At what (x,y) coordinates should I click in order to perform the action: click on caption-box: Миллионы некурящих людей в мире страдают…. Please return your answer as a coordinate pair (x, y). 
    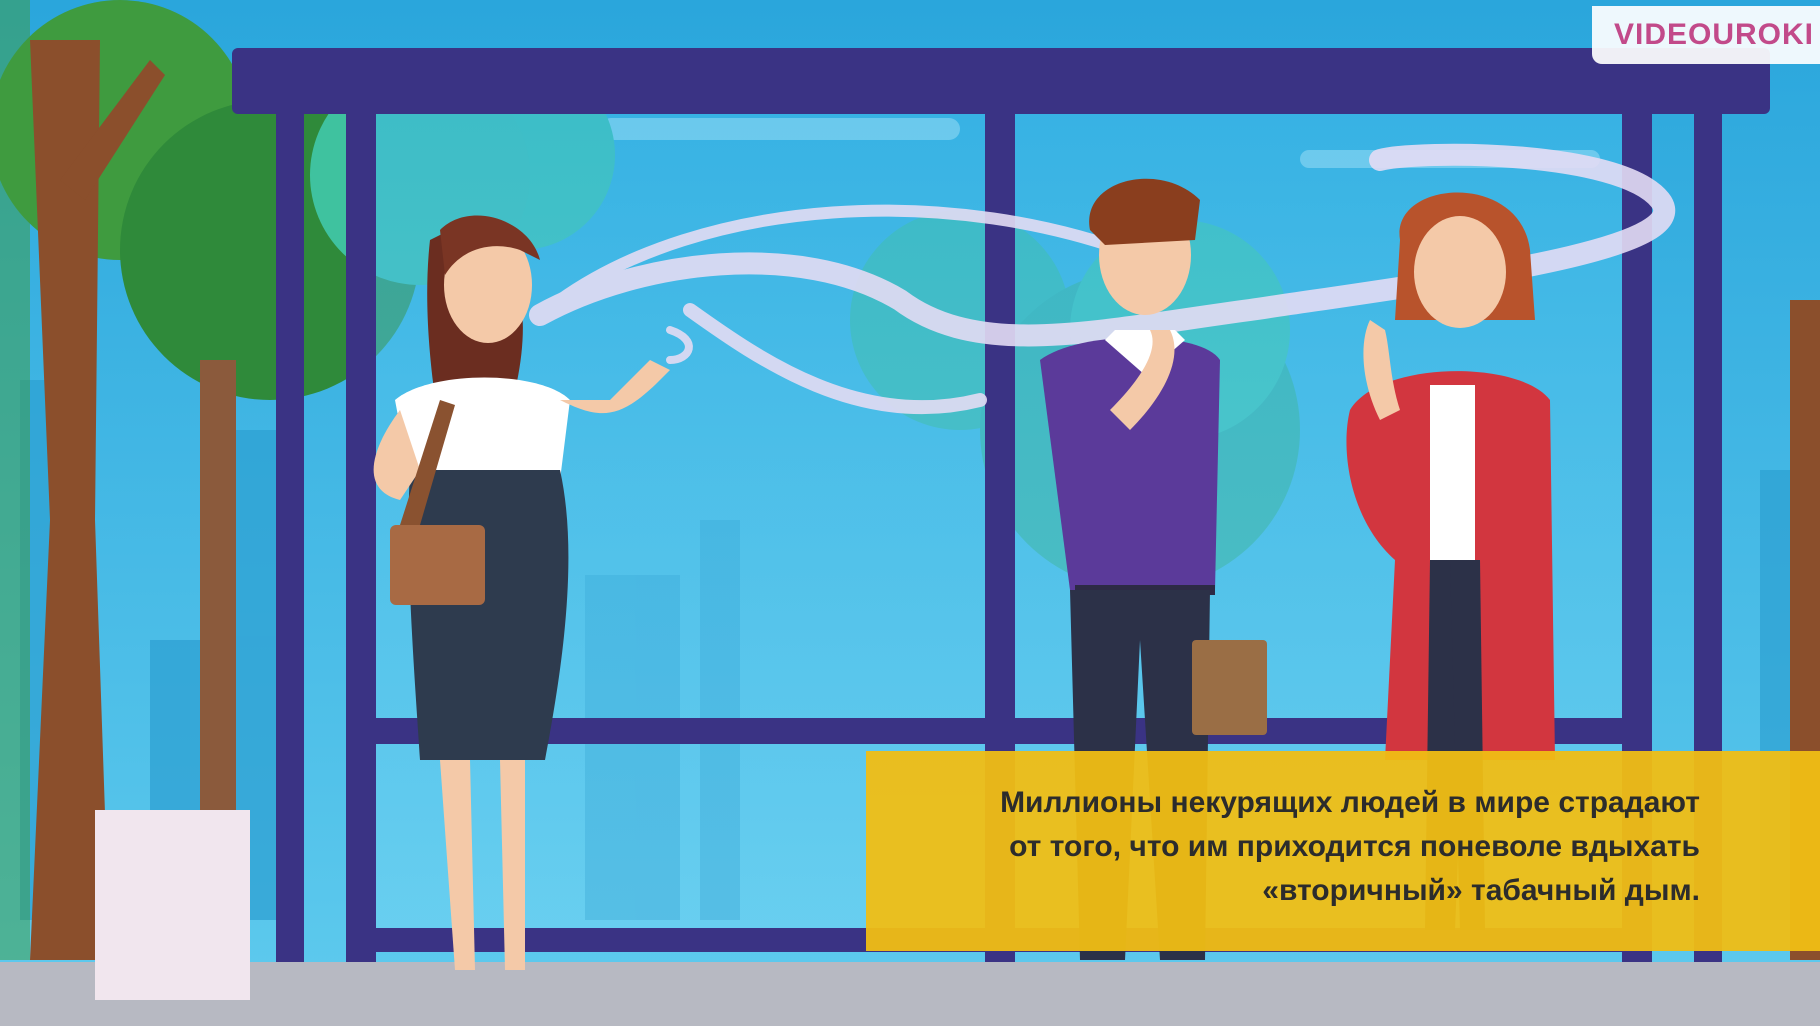
    Looking at the image, I should click on (1343, 851).